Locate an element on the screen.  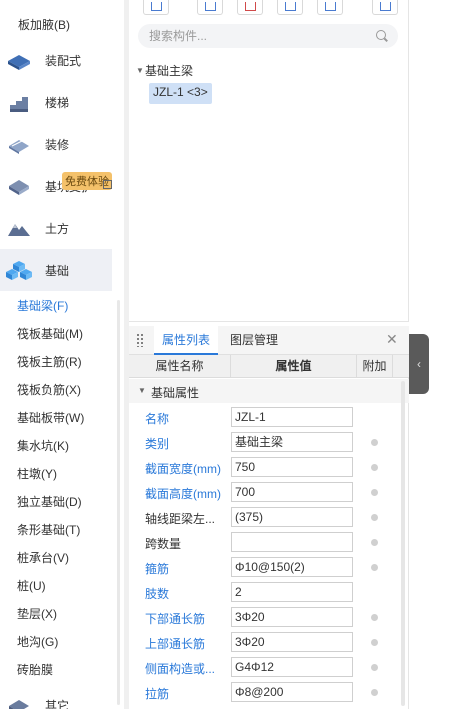
property-value-field: Φ8@200 is located at coordinates (292, 692).